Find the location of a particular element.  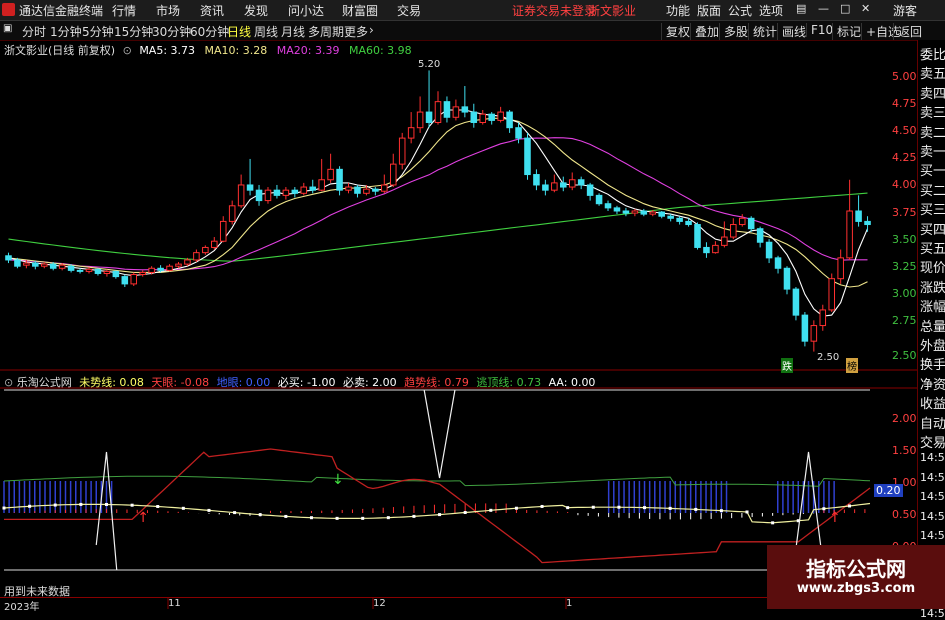

quote-panel-item: 净资 is located at coordinates (932, 383).